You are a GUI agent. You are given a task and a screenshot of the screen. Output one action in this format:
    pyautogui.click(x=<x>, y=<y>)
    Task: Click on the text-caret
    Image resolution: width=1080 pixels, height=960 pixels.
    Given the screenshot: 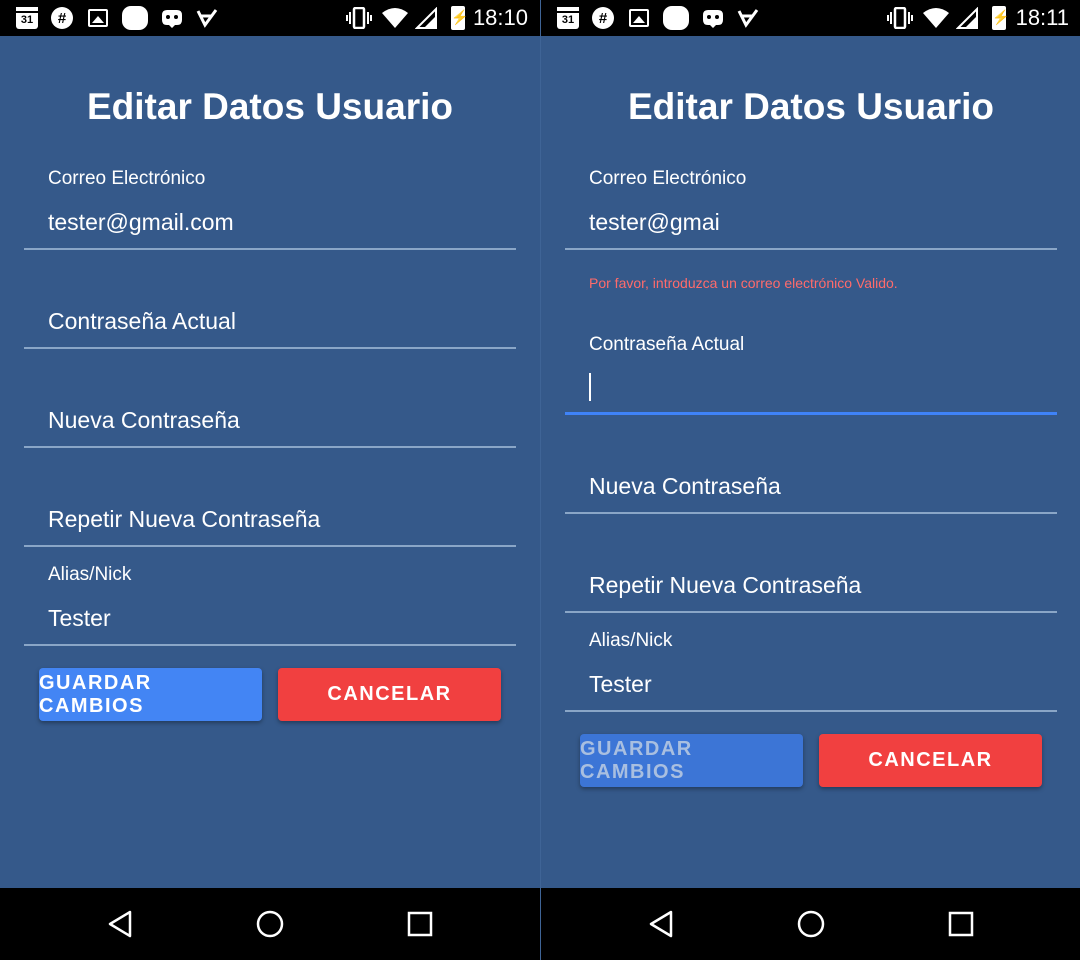 What is the action you would take?
    pyautogui.click(x=590, y=387)
    